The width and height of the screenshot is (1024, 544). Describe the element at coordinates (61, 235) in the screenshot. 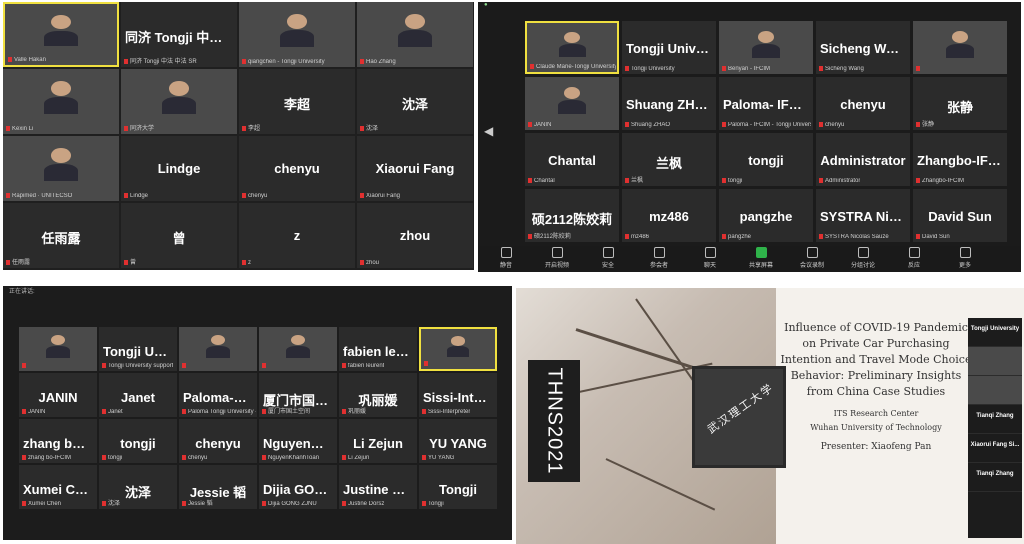

I see `panel1-tile: 任雨露 任雨露` at that location.